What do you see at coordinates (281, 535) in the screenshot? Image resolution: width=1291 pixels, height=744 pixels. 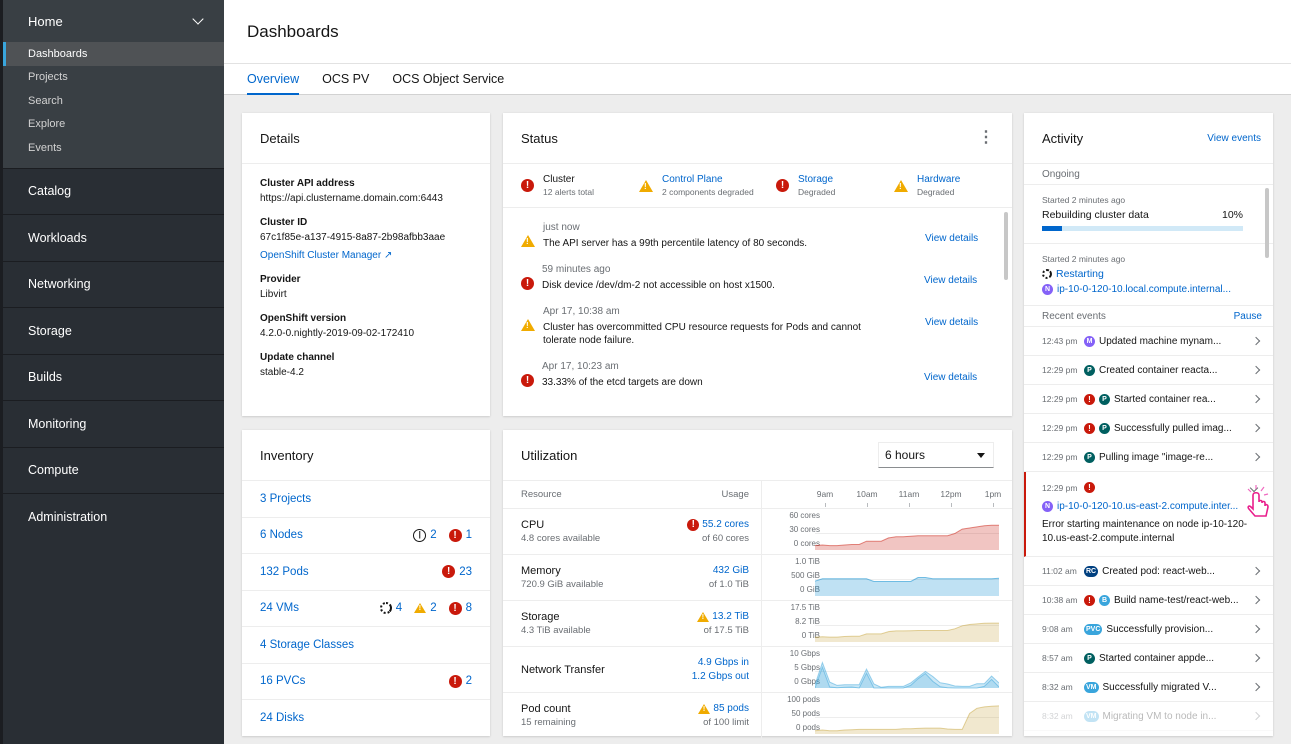 I see `inventory-link: 6 Nodes` at bounding box center [281, 535].